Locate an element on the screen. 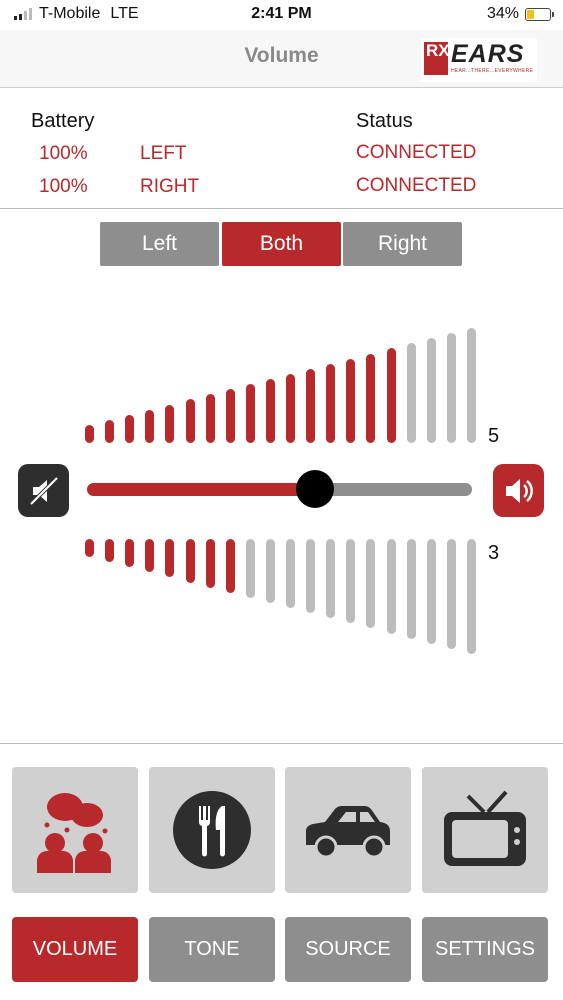 This screenshot has height=1000, width=563. preset-conversation is located at coordinates (75, 830).